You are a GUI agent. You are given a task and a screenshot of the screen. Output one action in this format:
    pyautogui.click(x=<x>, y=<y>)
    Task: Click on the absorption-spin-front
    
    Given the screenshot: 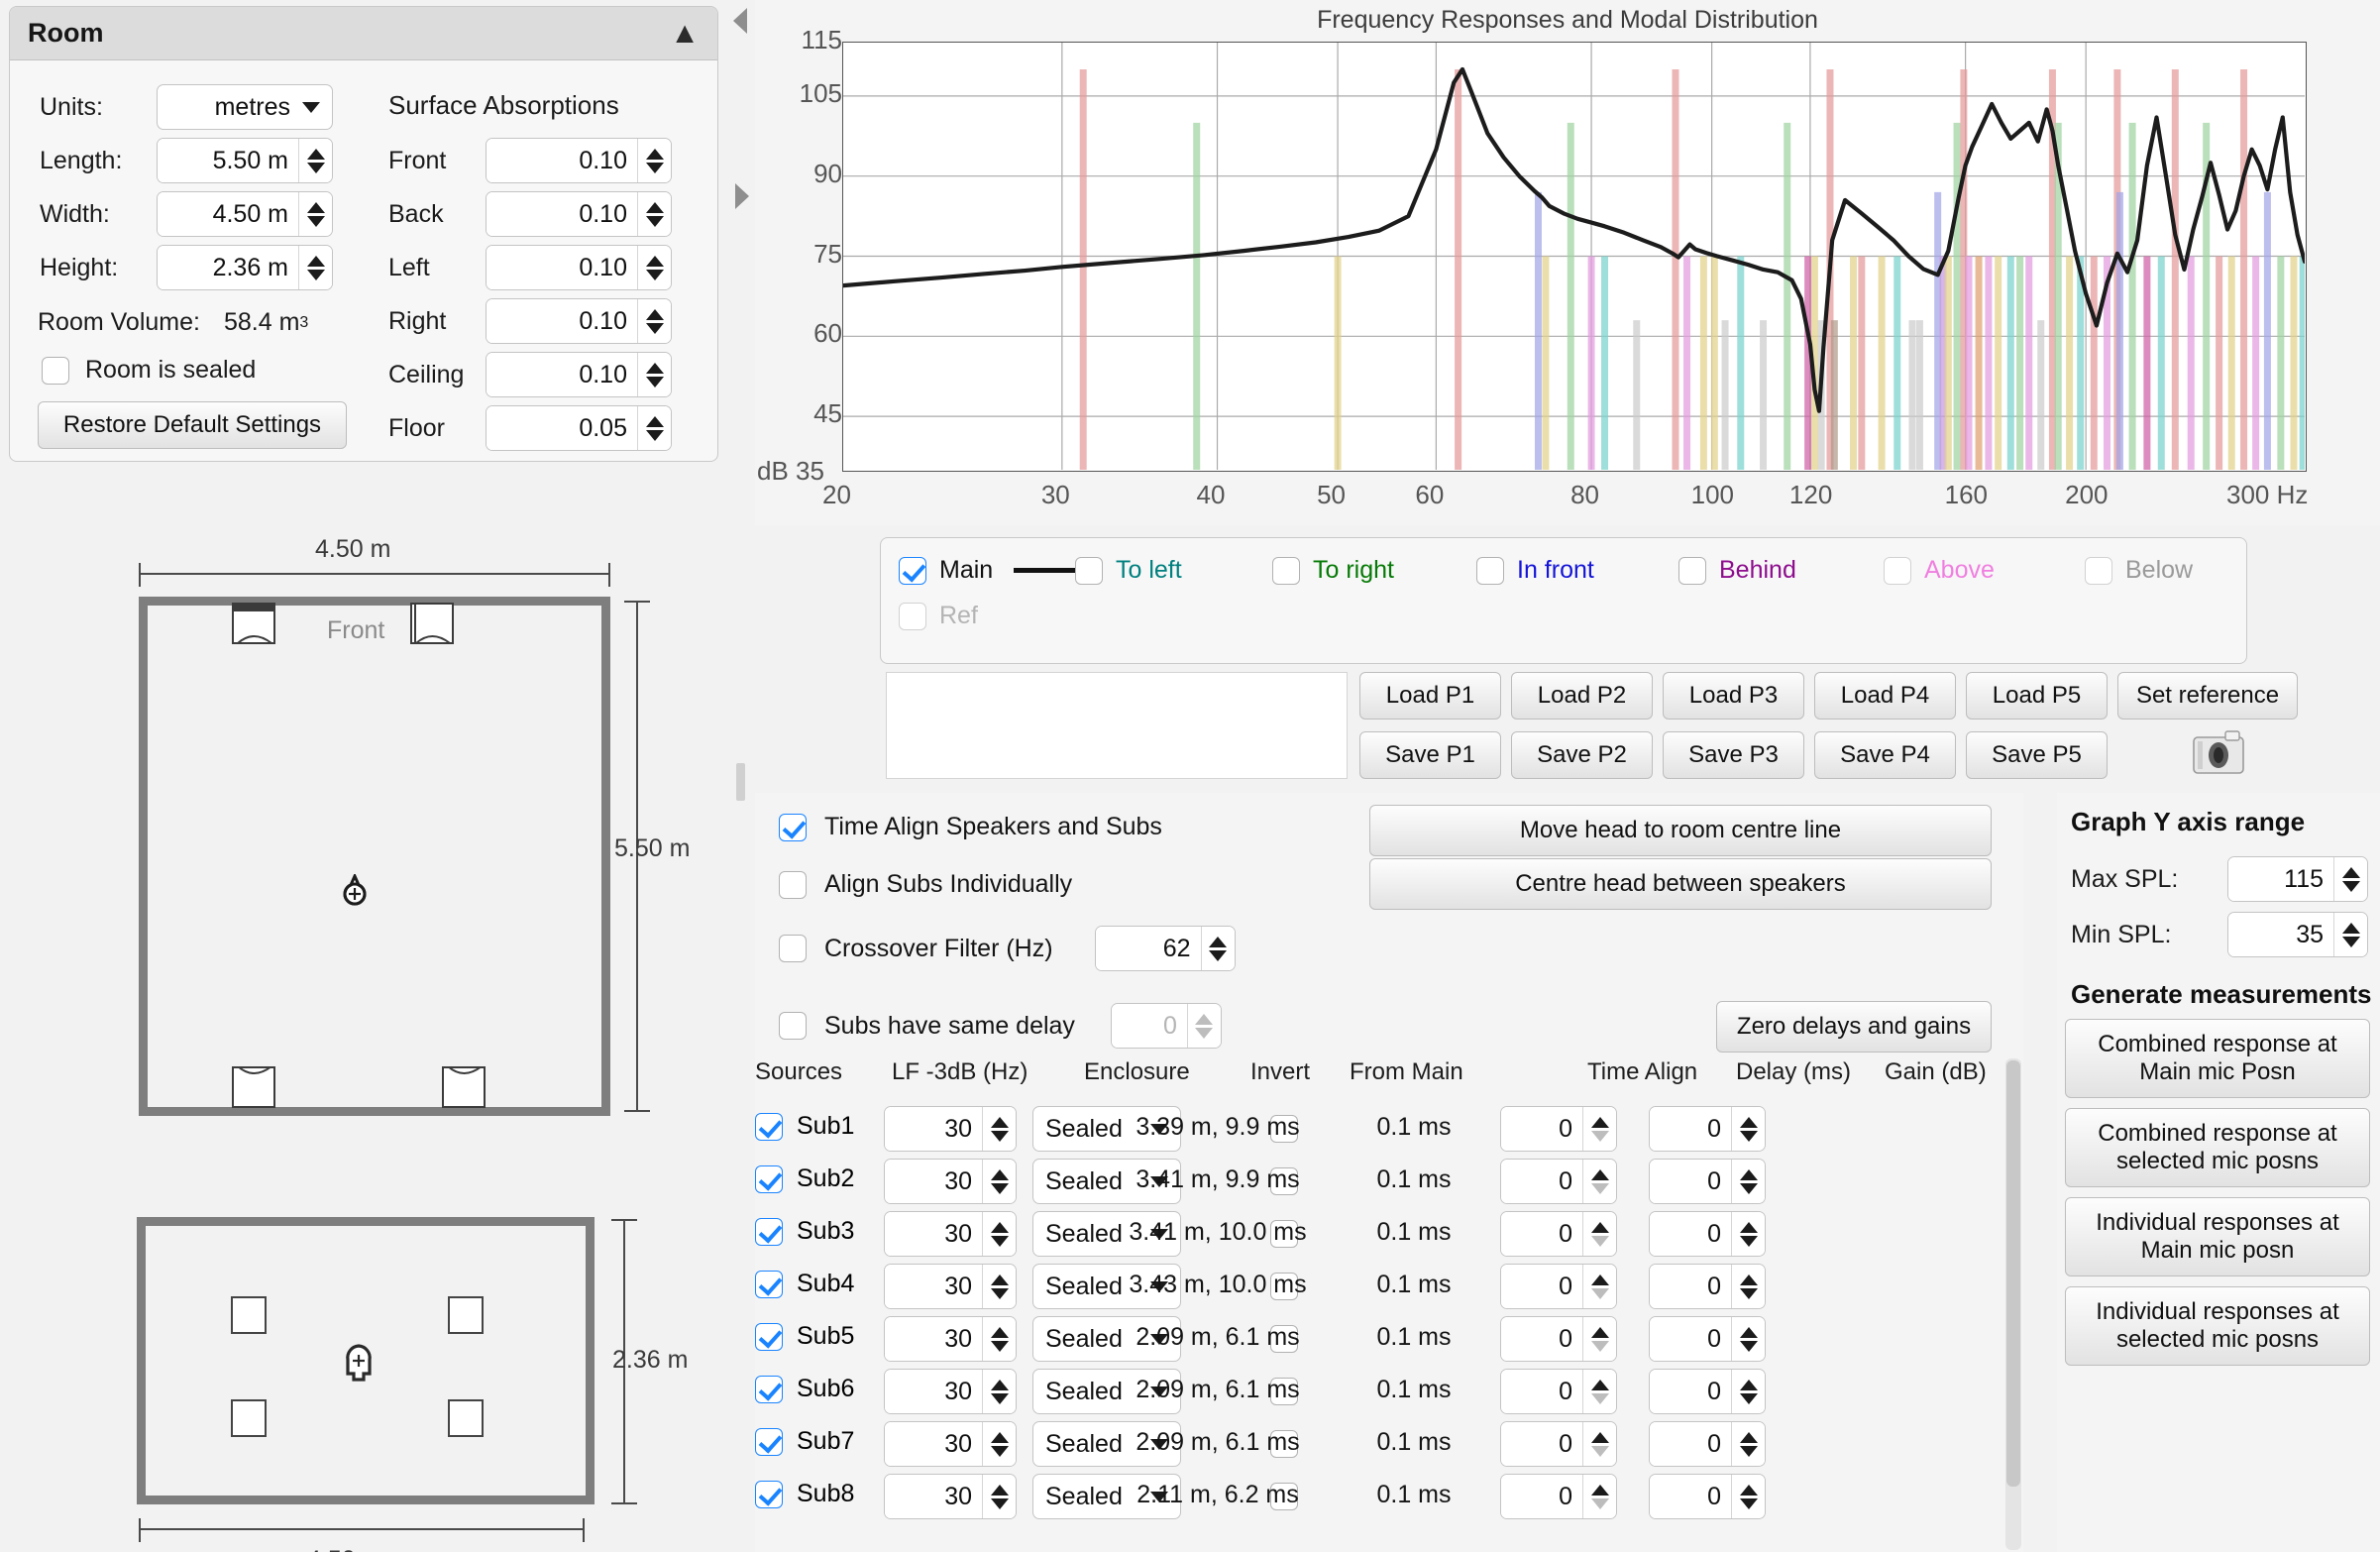 What is the action you would take?
    pyautogui.click(x=654, y=160)
    